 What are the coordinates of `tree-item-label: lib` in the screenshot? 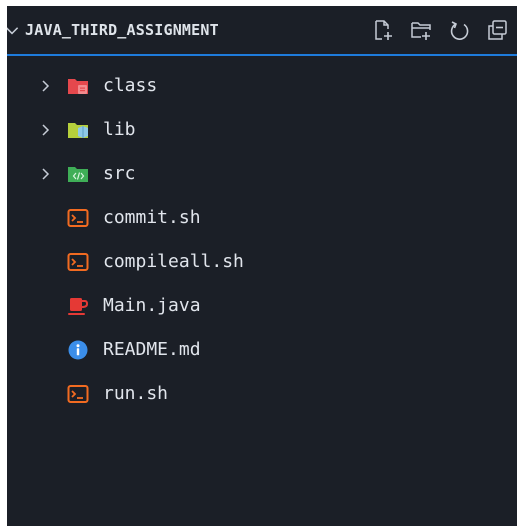 It's located at (119, 129).